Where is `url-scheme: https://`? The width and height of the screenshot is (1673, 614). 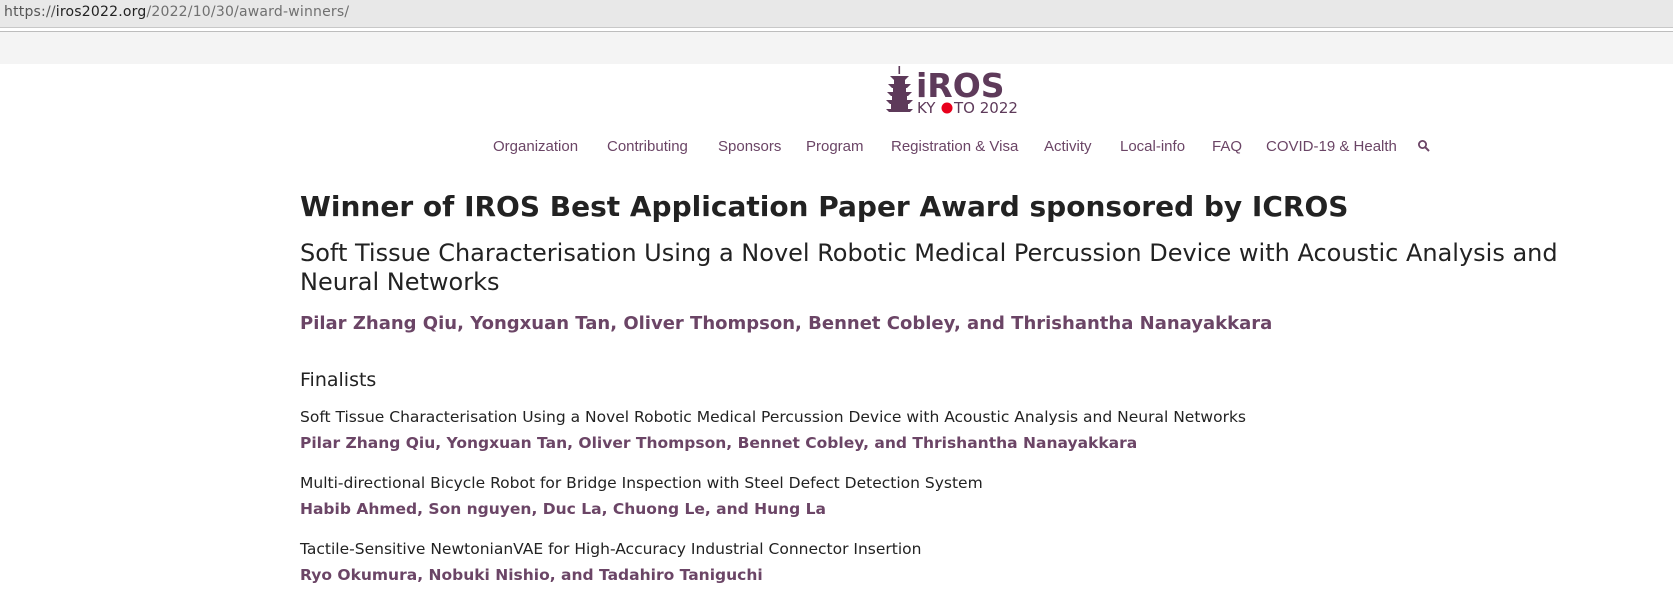
url-scheme: https:// is located at coordinates (30, 12).